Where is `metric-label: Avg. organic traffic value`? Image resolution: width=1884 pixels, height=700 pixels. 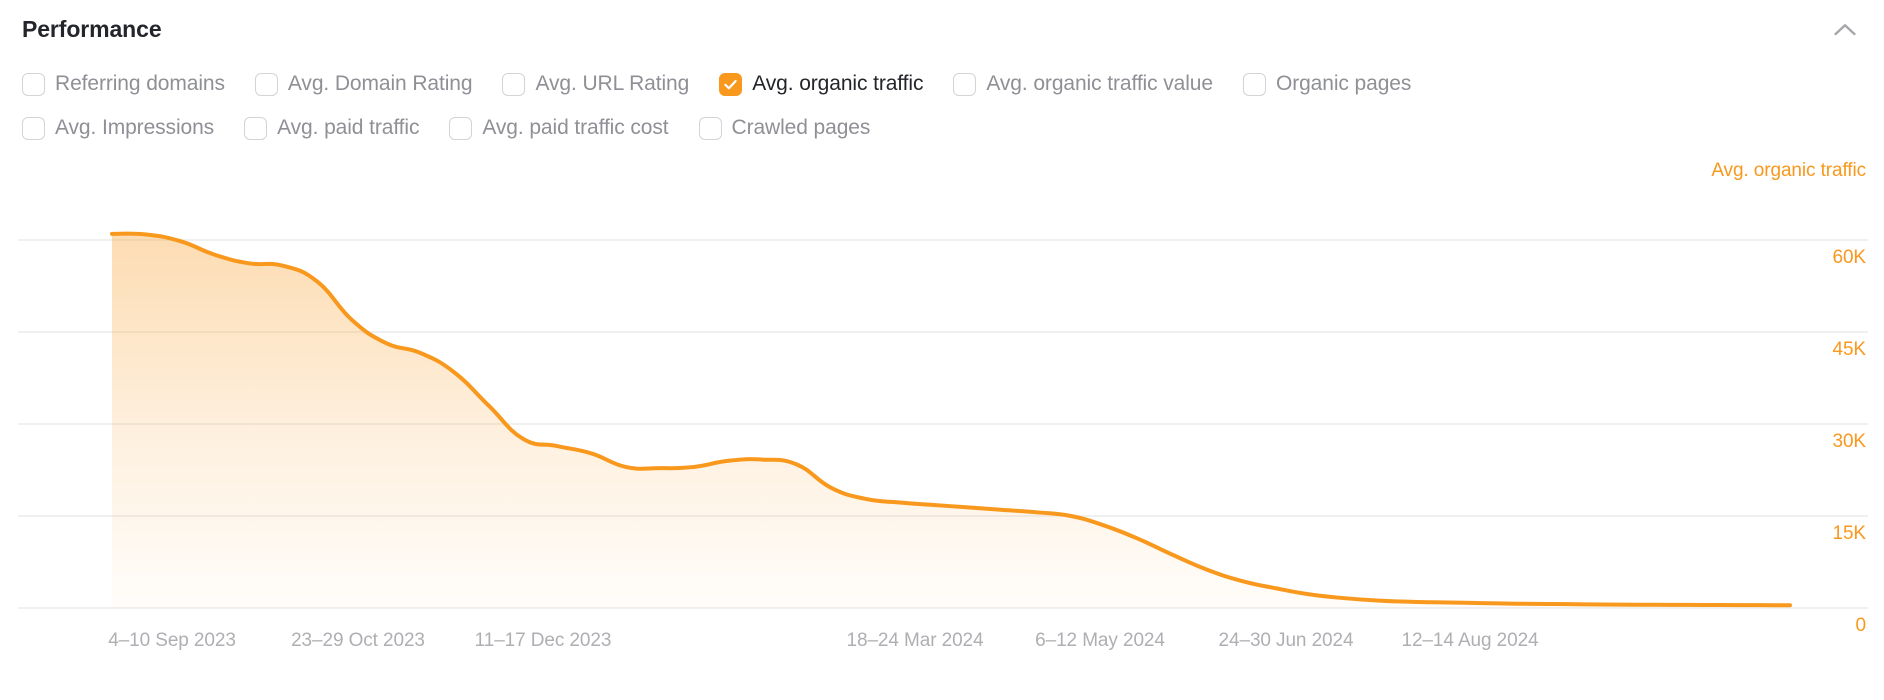 metric-label: Avg. organic traffic value is located at coordinates (1099, 83).